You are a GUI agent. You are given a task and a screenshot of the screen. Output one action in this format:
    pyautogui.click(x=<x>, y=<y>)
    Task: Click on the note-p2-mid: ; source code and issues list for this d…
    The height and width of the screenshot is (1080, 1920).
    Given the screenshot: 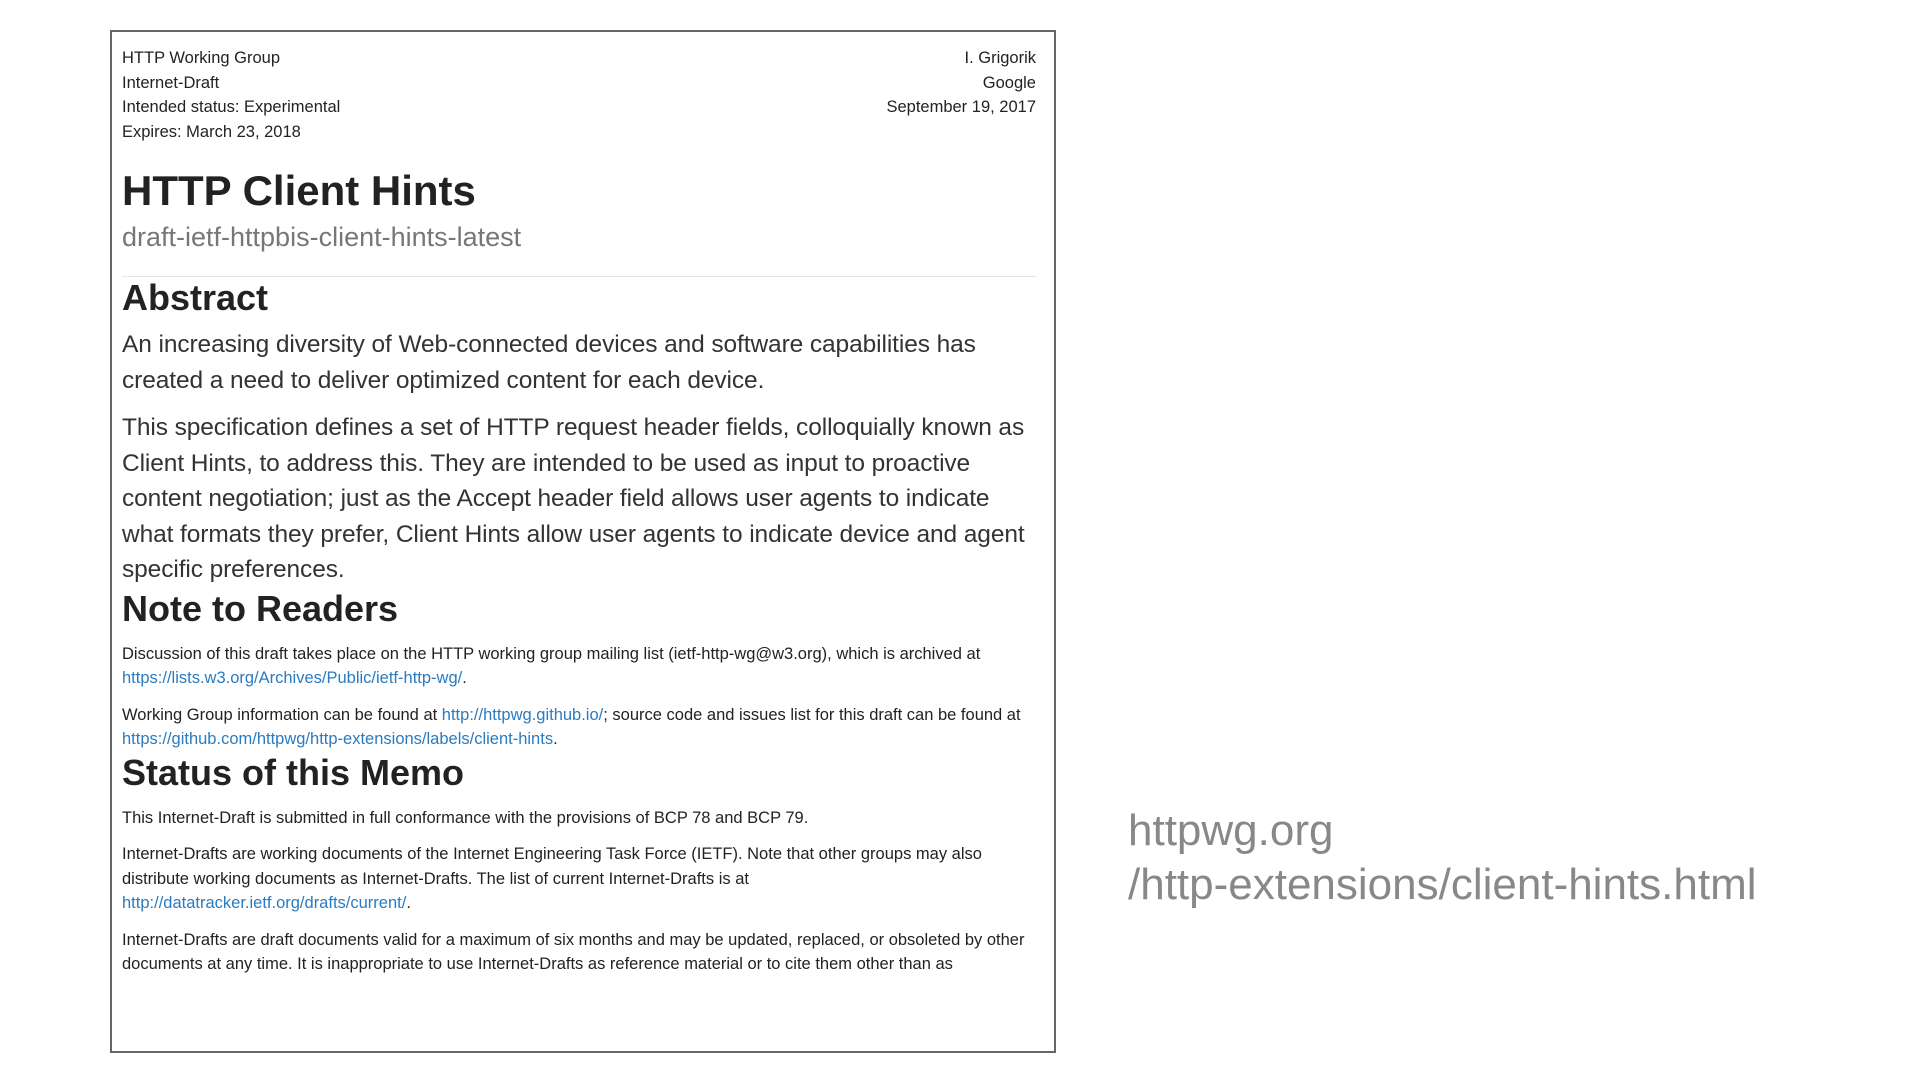 What is the action you would take?
    pyautogui.click(x=812, y=714)
    